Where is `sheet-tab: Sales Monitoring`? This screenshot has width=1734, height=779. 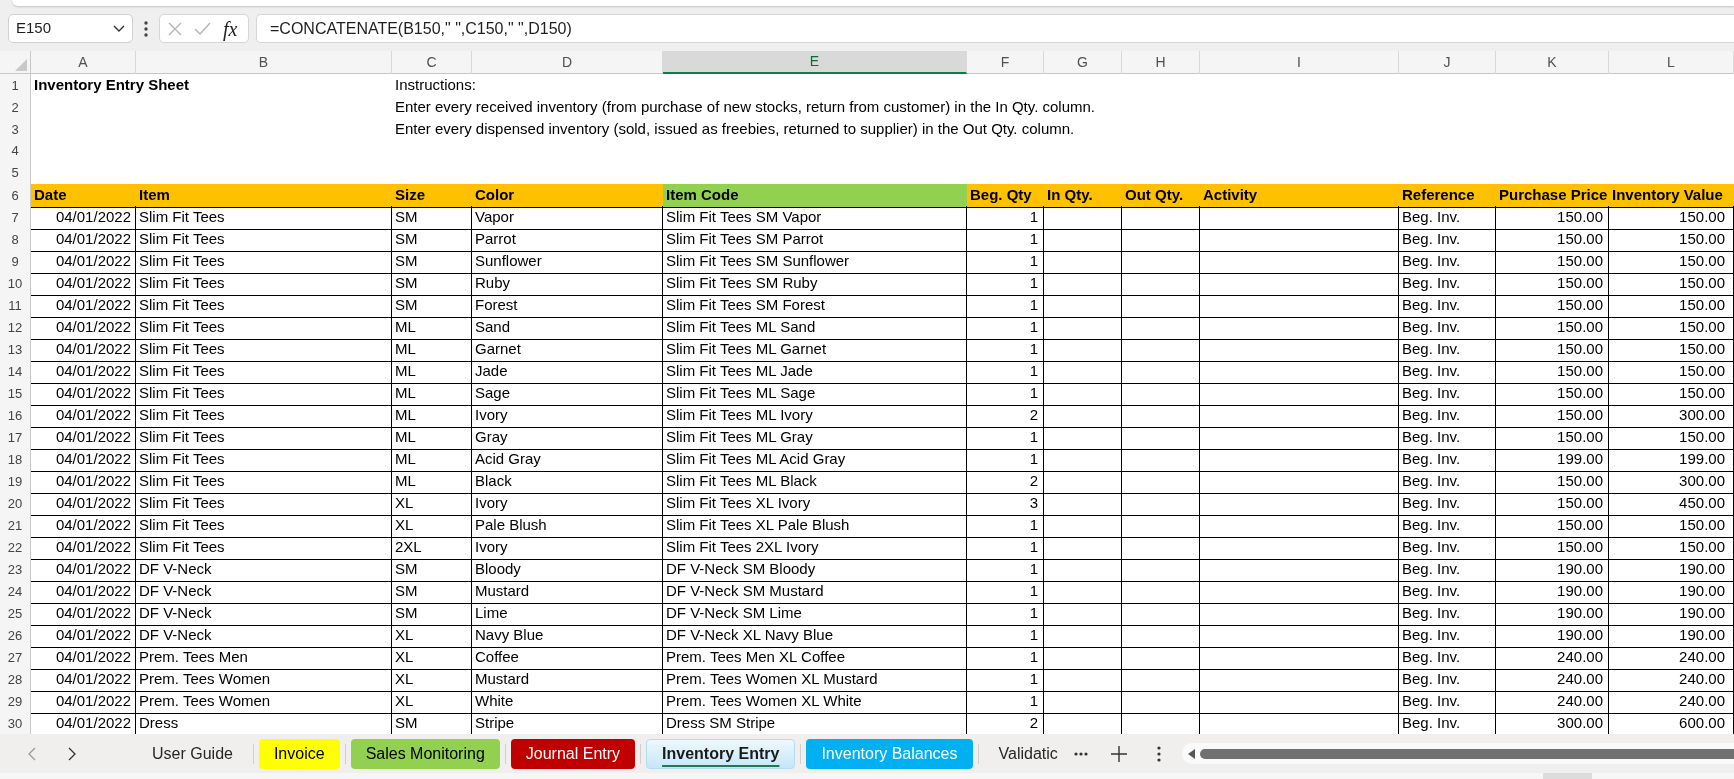
sheet-tab: Sales Monitoring is located at coordinates (425, 754).